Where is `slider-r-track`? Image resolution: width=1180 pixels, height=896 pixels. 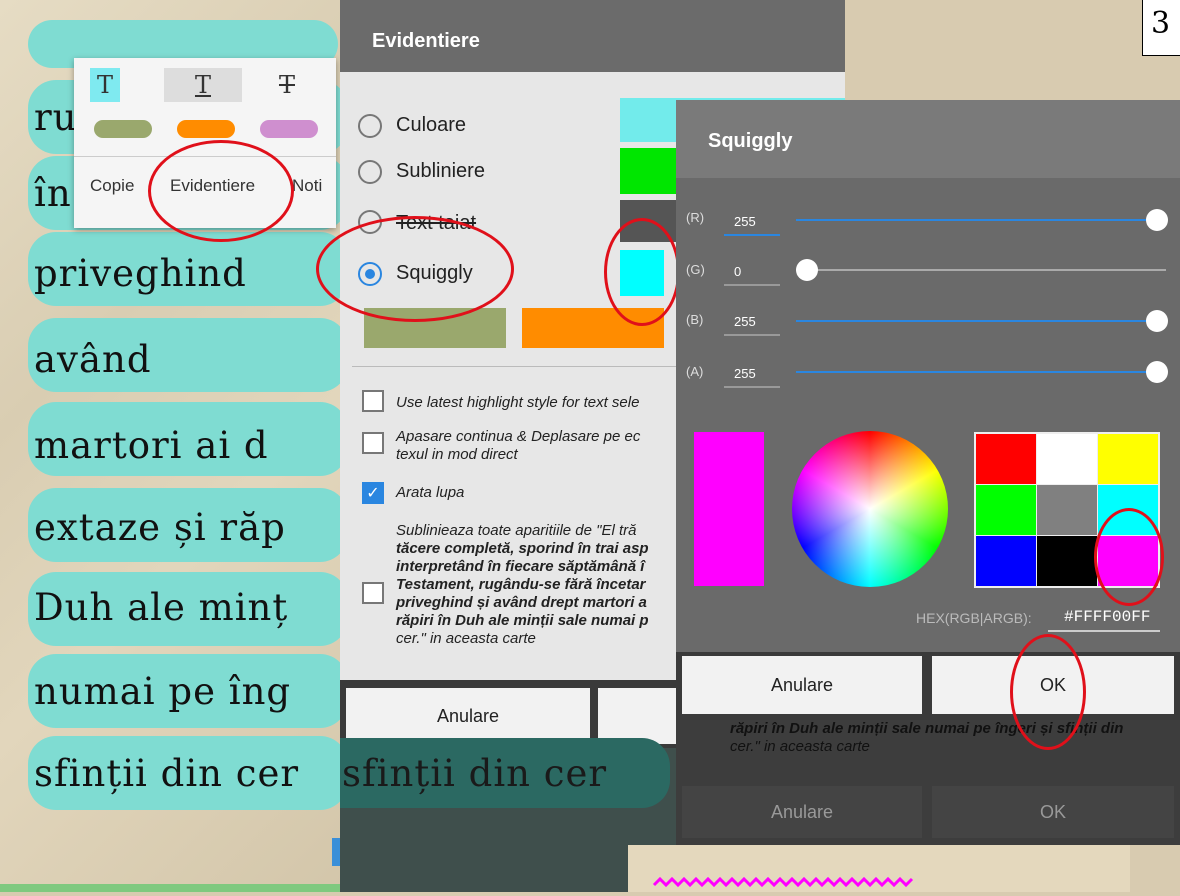
slider-r-track is located at coordinates (976, 220).